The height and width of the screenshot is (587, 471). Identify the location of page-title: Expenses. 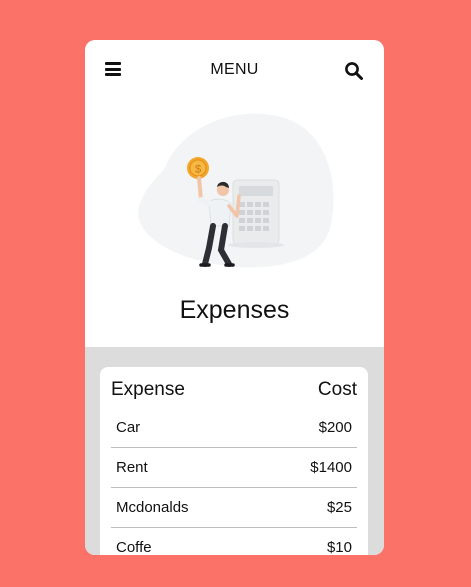
(234, 310).